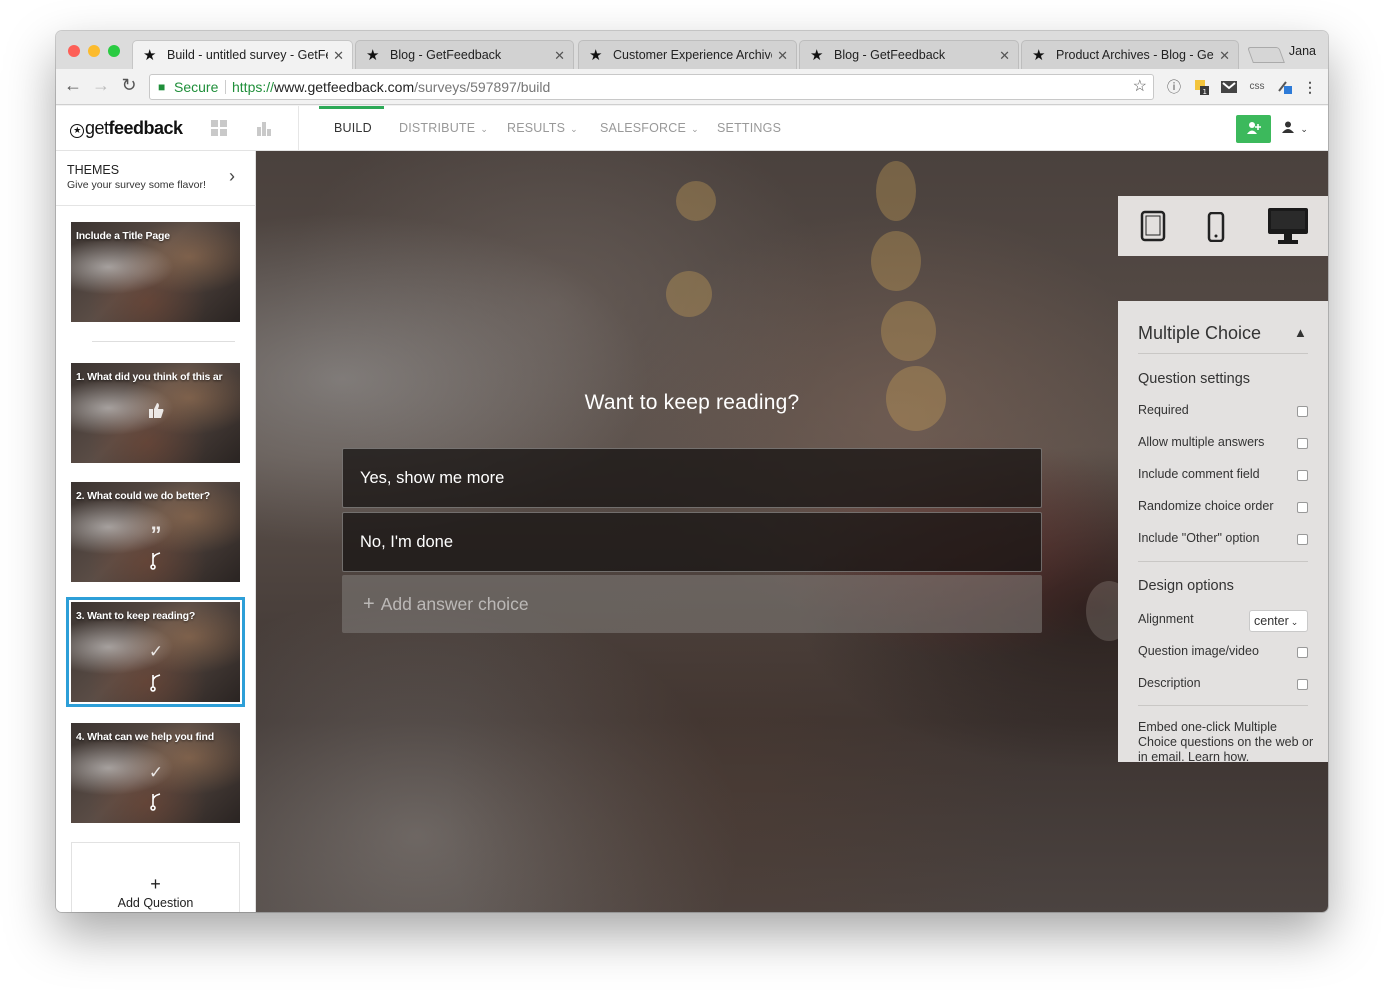 This screenshot has width=1384, height=992. Describe the element at coordinates (1266, 55) in the screenshot. I see `new-tab-button` at that location.